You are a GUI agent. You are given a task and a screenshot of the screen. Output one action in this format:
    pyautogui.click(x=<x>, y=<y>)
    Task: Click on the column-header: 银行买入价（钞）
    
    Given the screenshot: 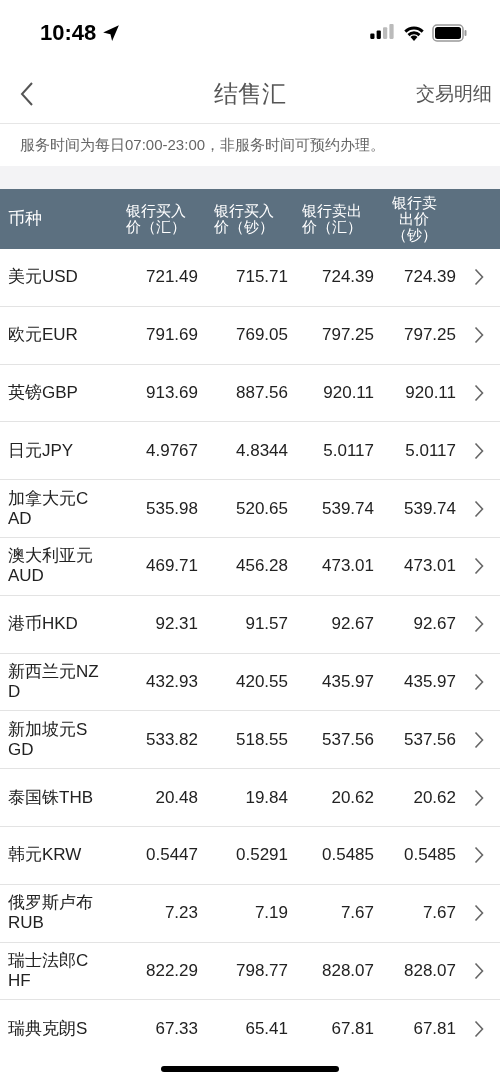 What is the action you would take?
    pyautogui.click(x=244, y=219)
    